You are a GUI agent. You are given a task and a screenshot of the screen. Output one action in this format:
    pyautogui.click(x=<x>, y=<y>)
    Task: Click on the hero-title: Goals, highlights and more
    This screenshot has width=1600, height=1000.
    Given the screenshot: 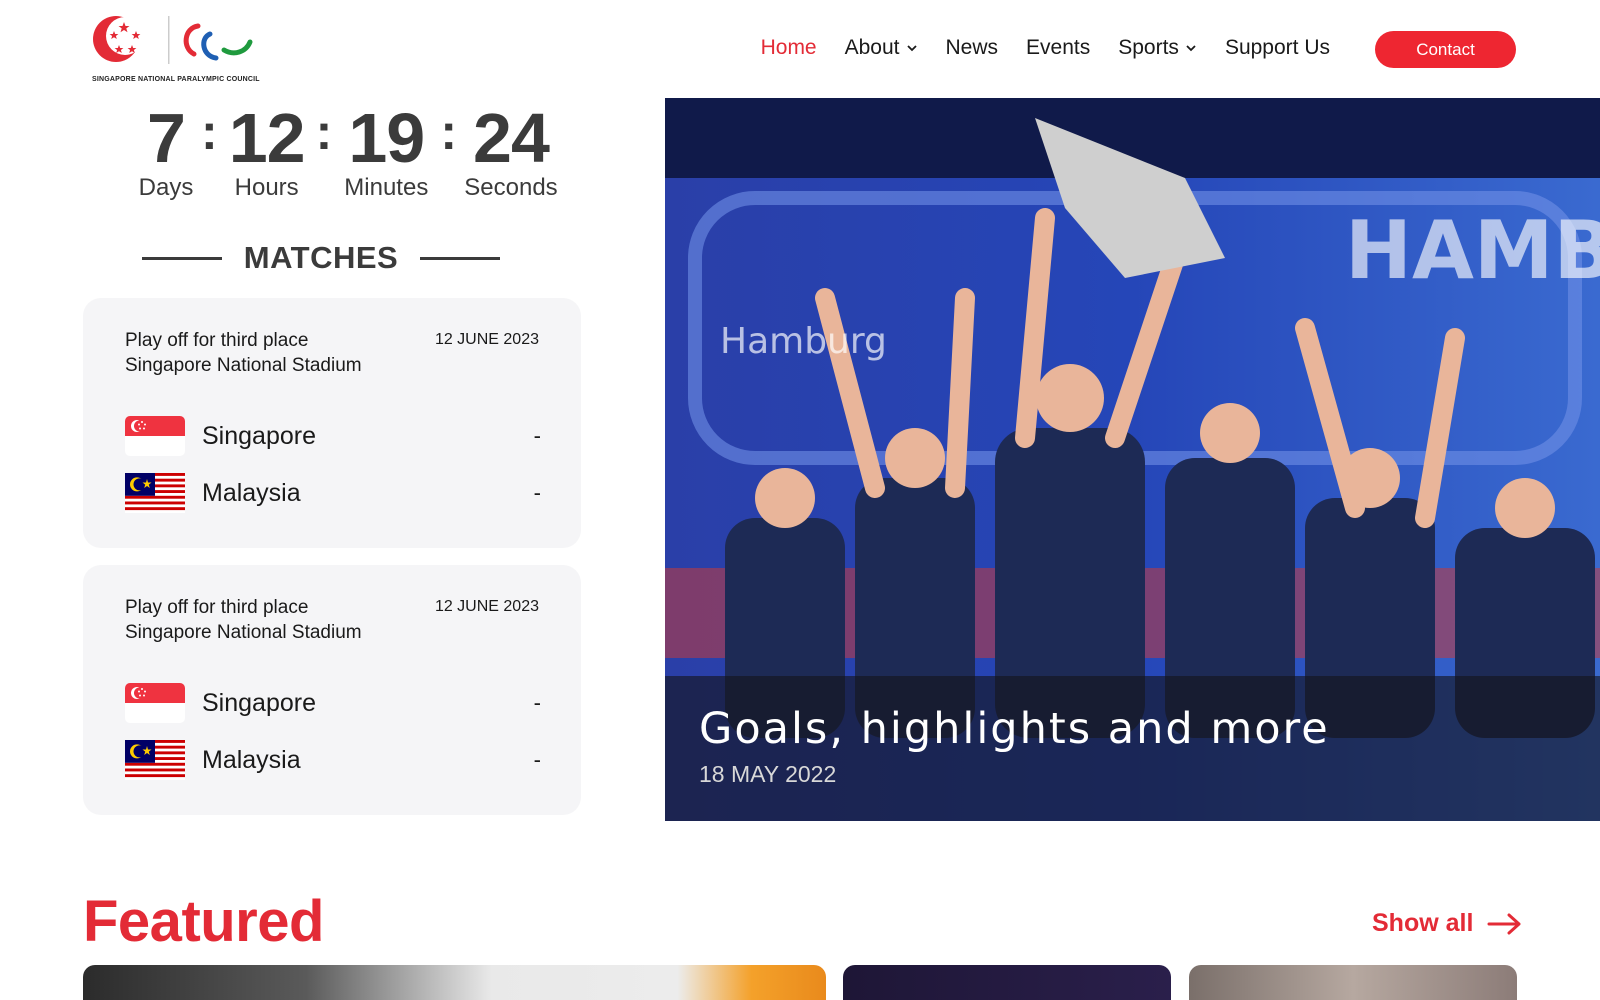 What is the action you would take?
    pyautogui.click(x=1014, y=729)
    